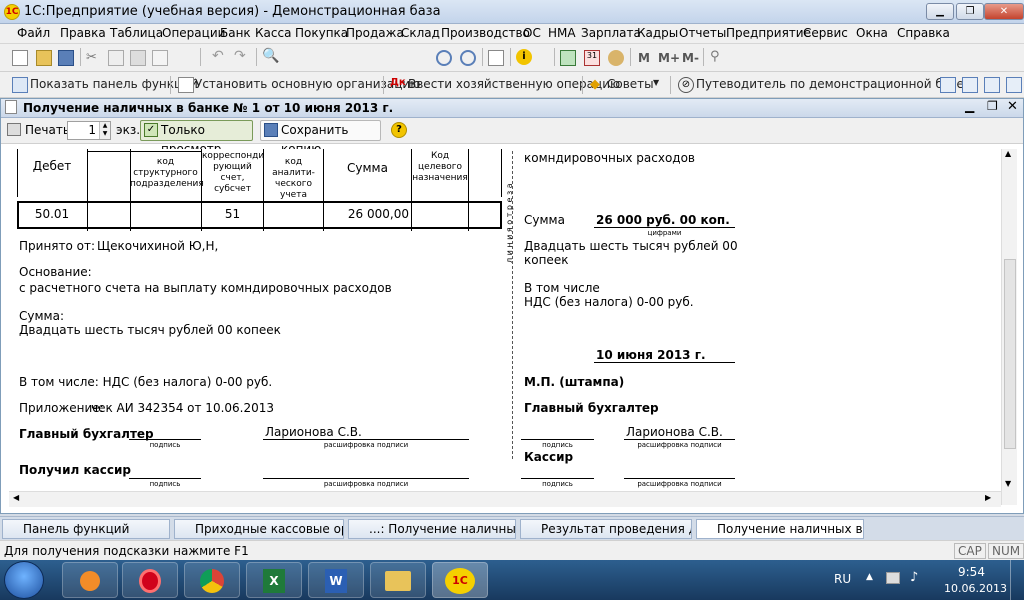 The image size is (1024, 600). I want to click on delete-icon, so click(160, 58).